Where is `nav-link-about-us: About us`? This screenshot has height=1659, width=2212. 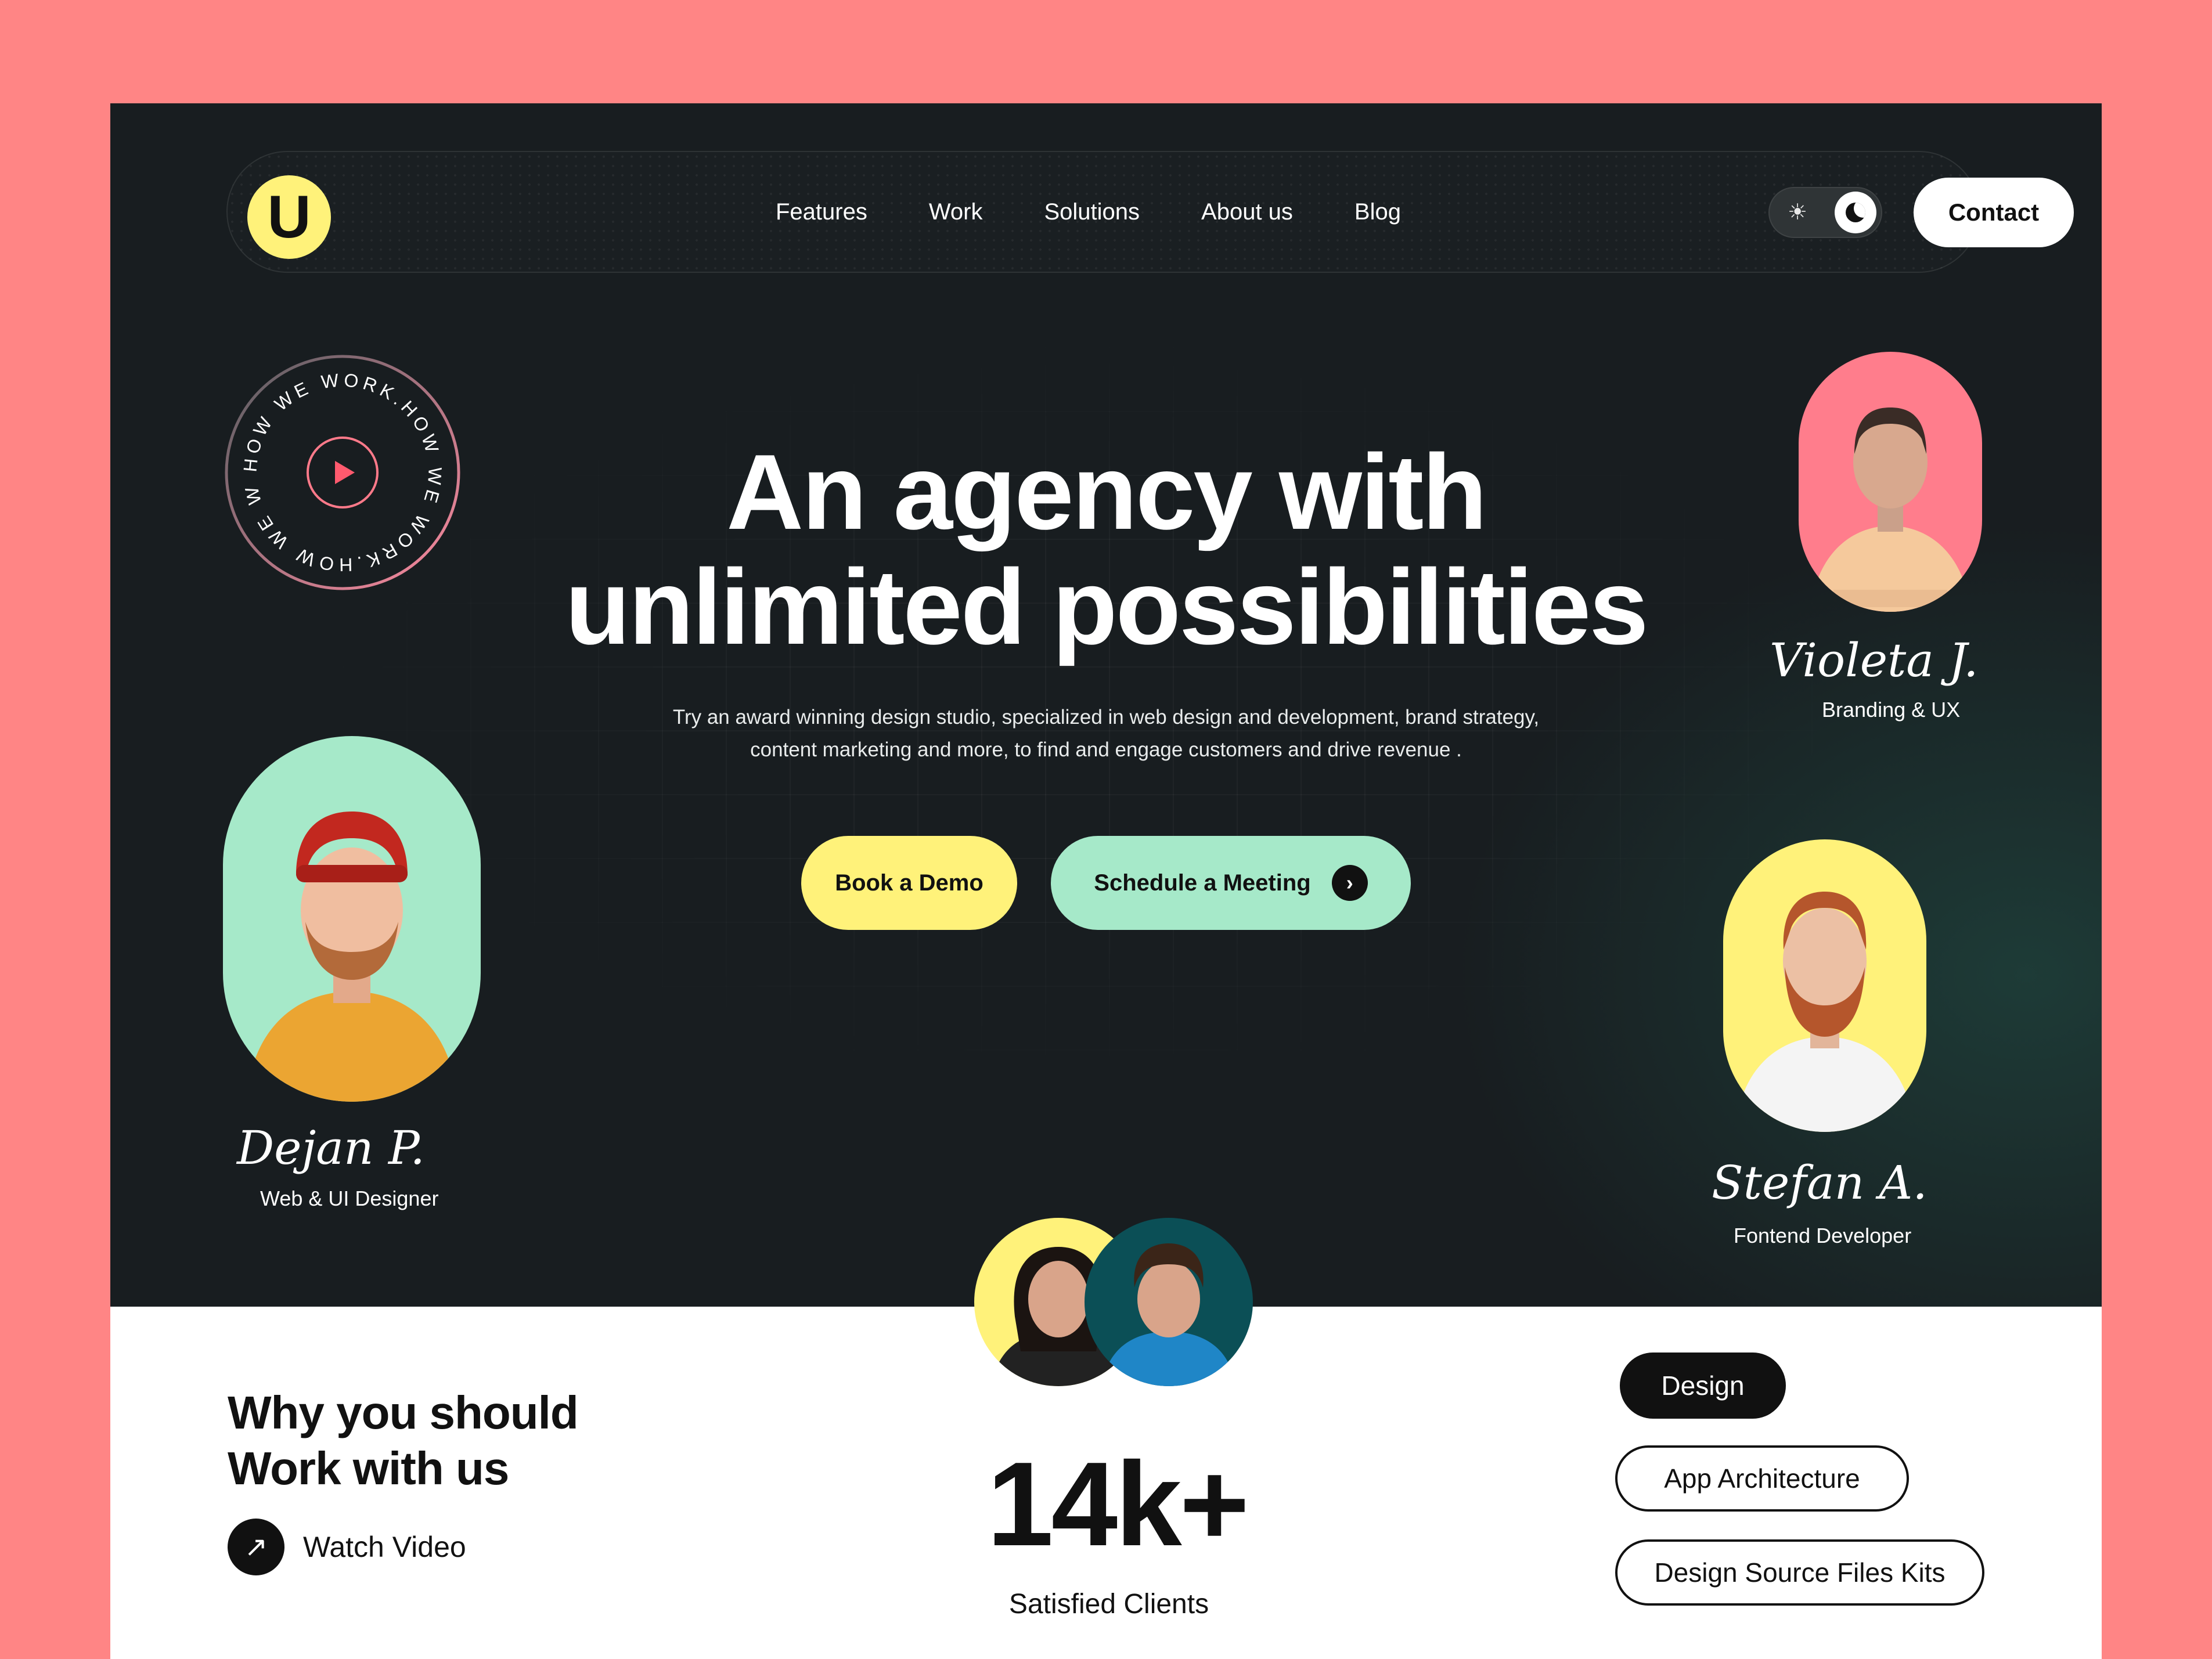 nav-link-about-us: About us is located at coordinates (1247, 212).